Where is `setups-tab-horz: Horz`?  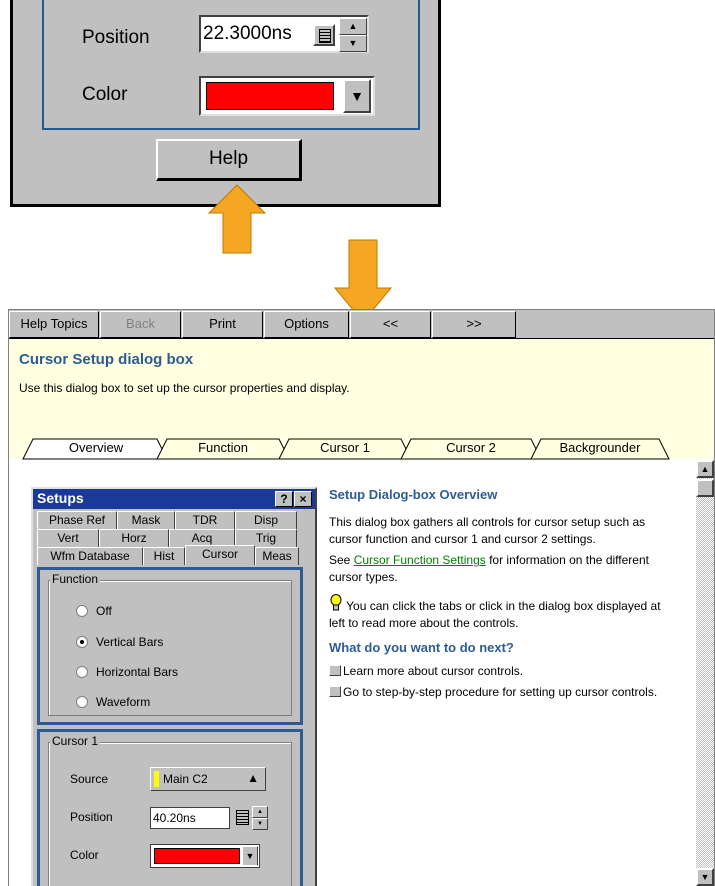 setups-tab-horz: Horz is located at coordinates (134, 538).